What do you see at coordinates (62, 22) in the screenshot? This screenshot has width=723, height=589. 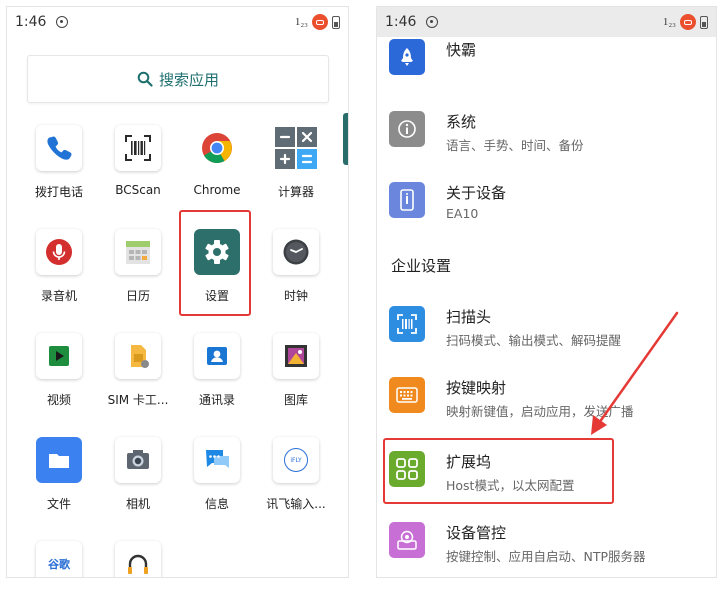 I see `sync-status-icon` at bounding box center [62, 22].